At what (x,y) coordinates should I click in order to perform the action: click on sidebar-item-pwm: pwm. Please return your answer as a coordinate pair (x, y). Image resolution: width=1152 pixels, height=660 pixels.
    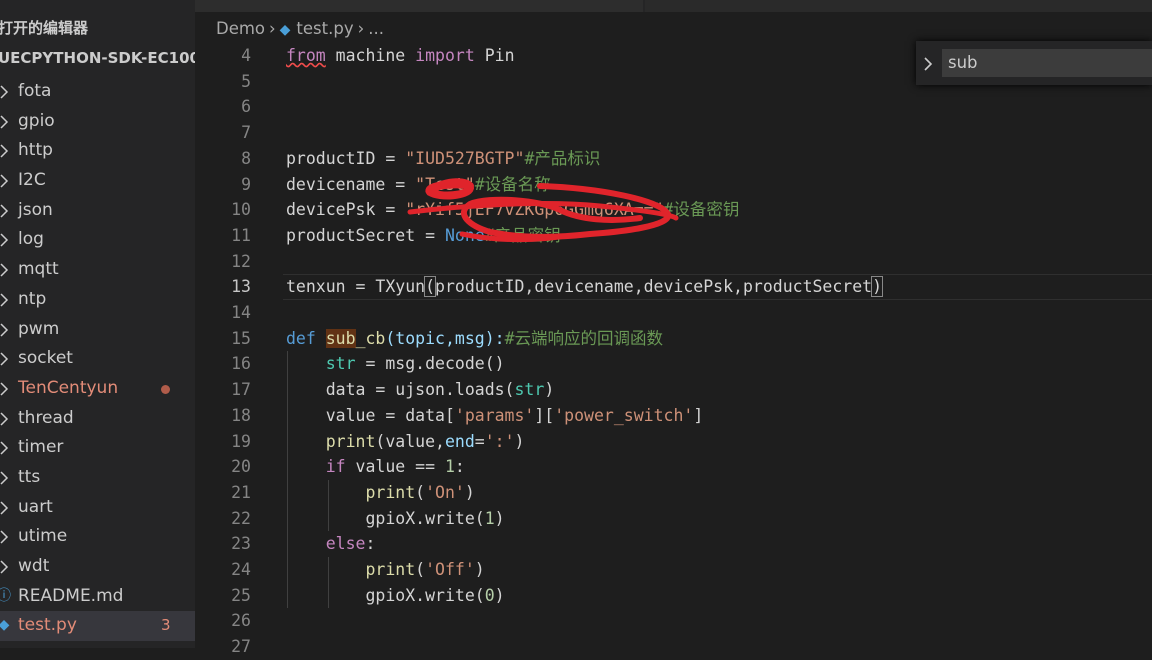
    Looking at the image, I should click on (97, 330).